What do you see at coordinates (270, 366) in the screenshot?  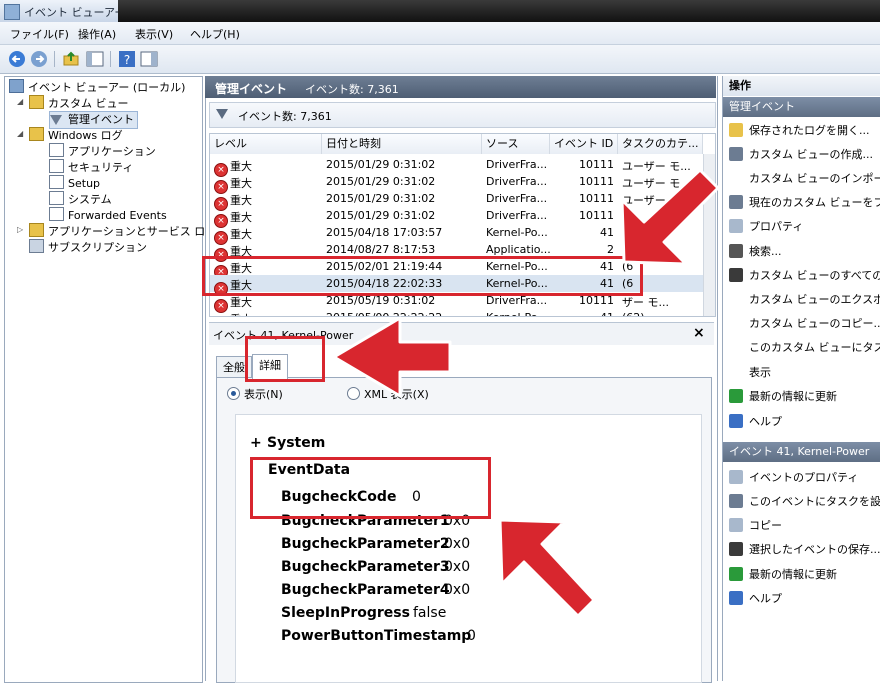 I see `tab-details: 詳細` at bounding box center [270, 366].